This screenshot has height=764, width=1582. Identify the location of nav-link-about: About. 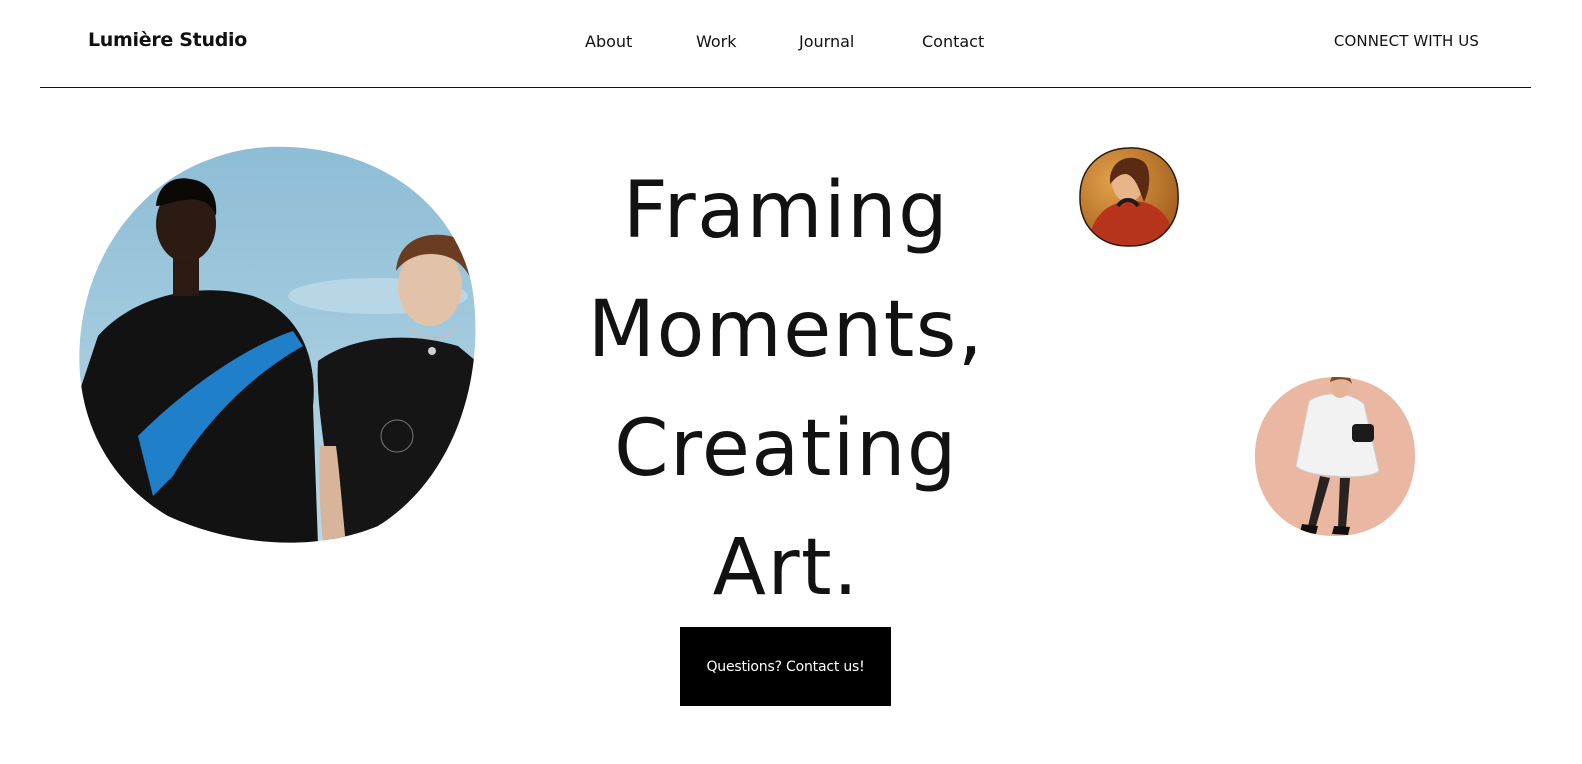
(608, 41).